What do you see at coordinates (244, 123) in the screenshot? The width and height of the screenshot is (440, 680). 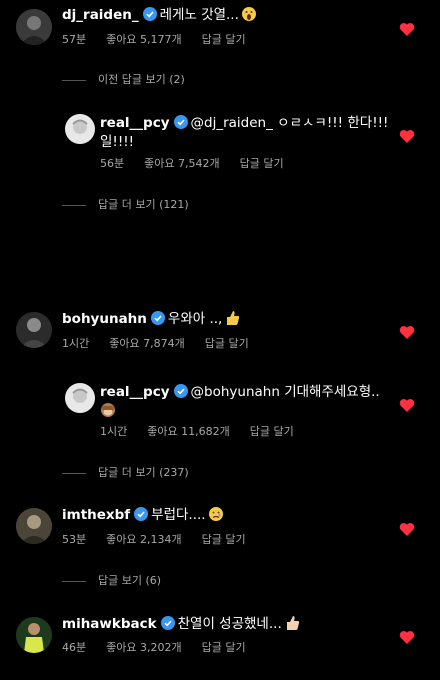 I see `comment-text: real__pcy @dj_raiden_ ㅇㄹㅅㅋ!!! 한다!!!` at bounding box center [244, 123].